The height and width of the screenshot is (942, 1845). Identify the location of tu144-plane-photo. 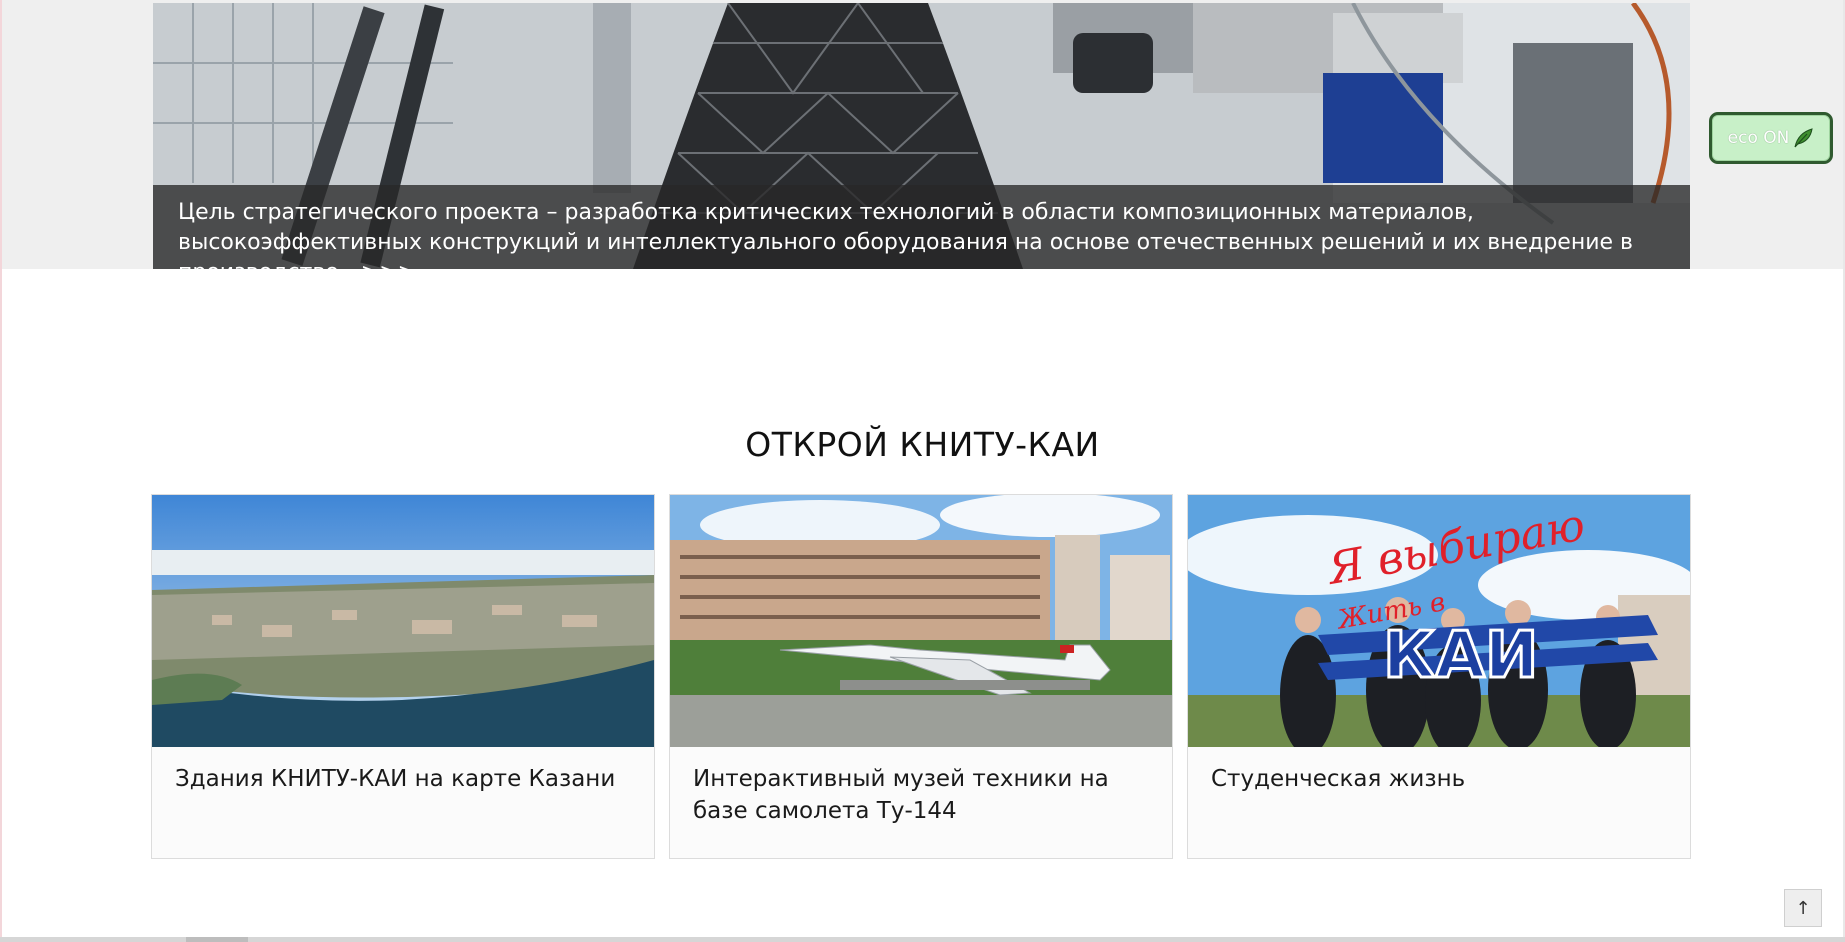
(921, 621).